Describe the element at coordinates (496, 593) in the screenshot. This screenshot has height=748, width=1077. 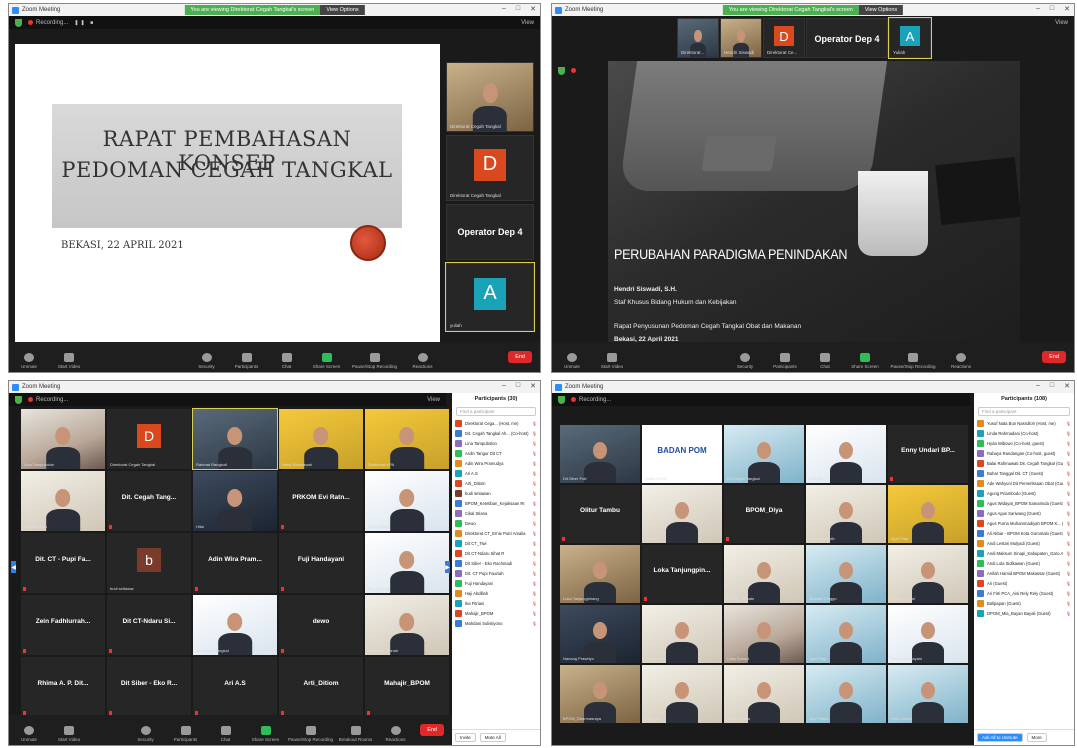
I see `participant-row: Haji Abdillah 🎙` at that location.